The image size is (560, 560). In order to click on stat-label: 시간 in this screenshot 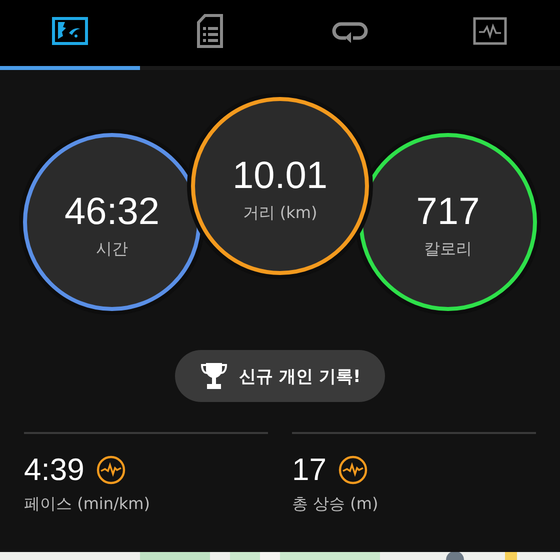, I will do `click(112, 249)`.